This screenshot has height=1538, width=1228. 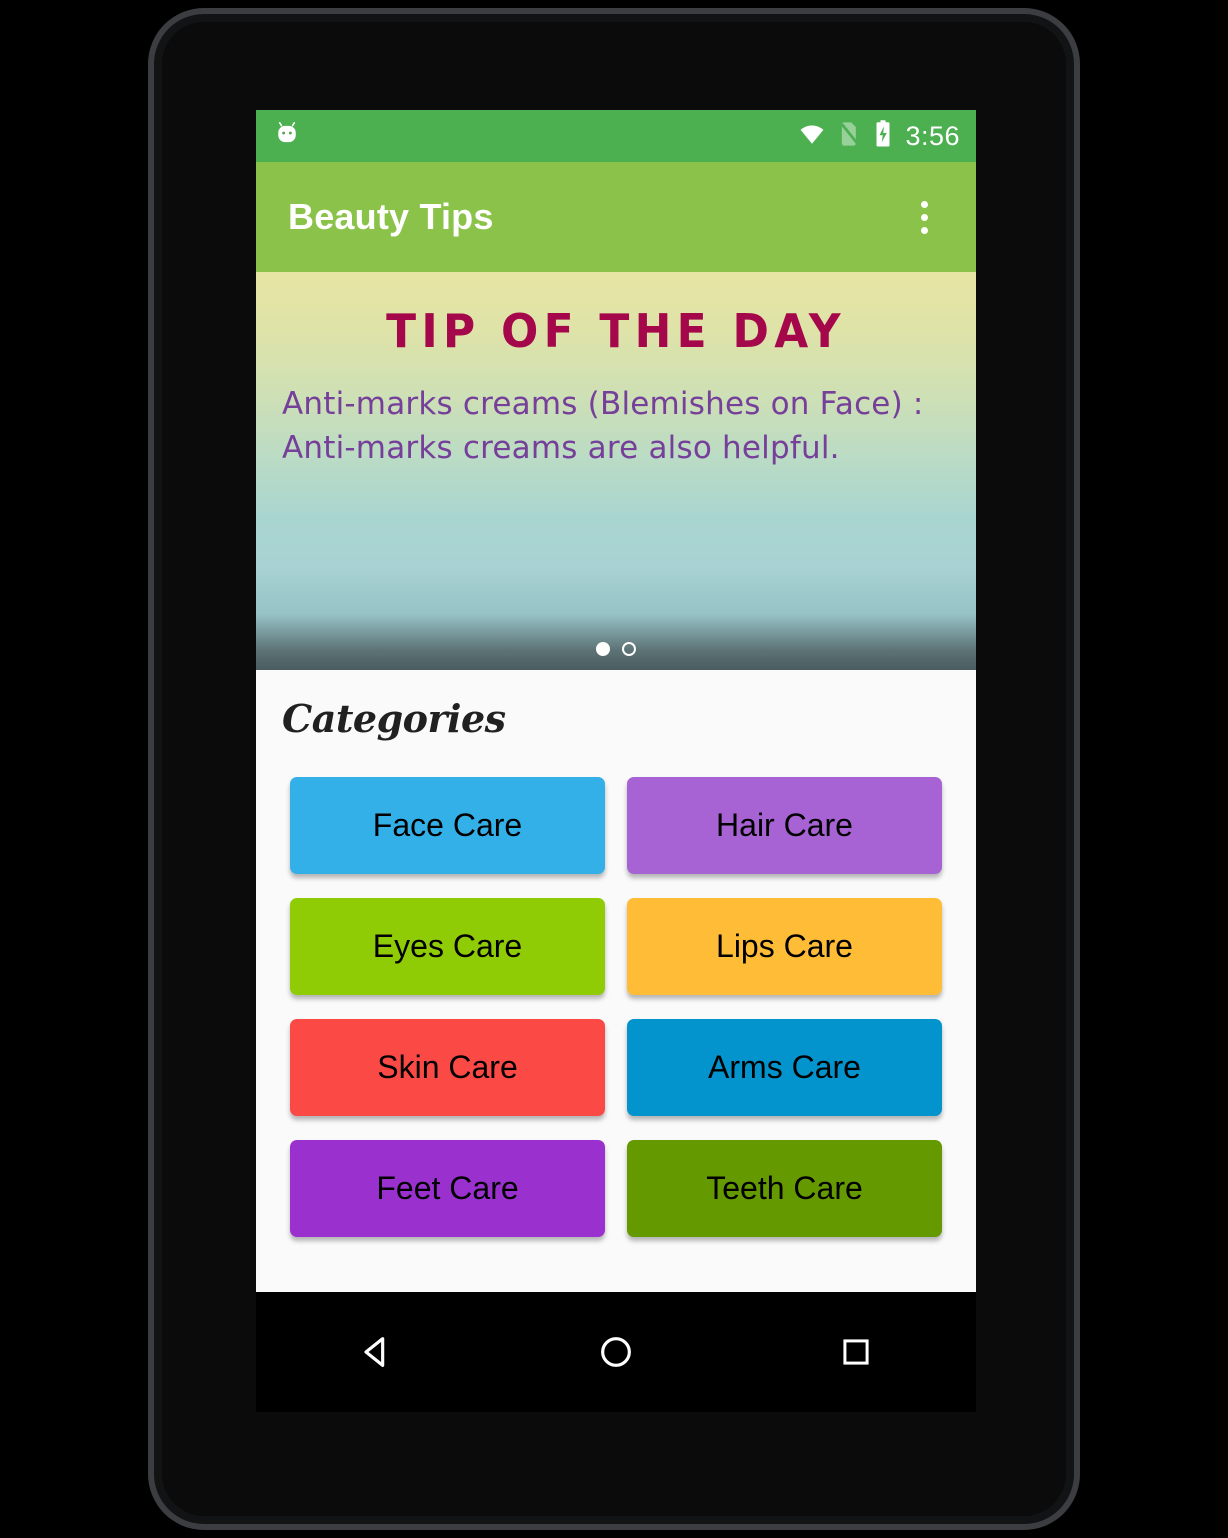 What do you see at coordinates (603, 649) in the screenshot?
I see `page-dot-active` at bounding box center [603, 649].